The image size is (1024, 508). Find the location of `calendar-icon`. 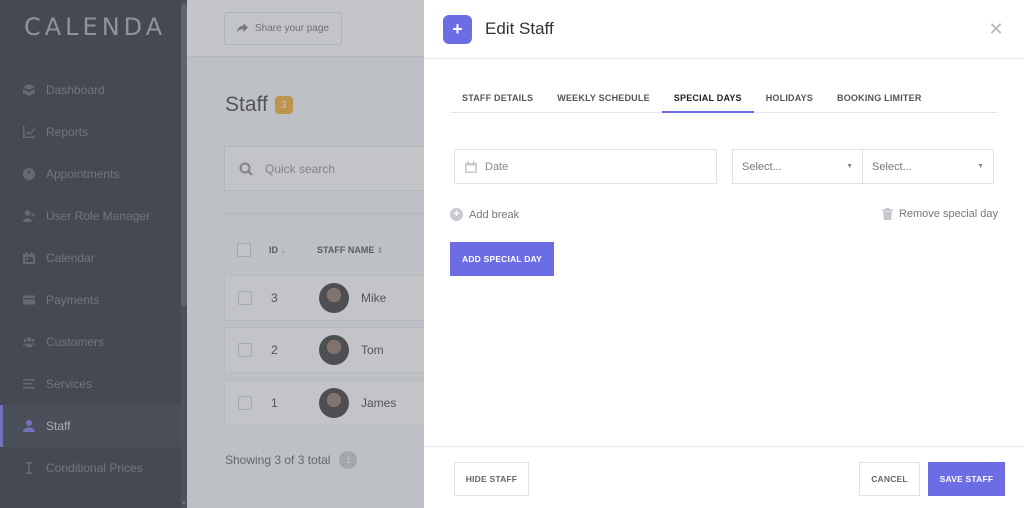

calendar-icon is located at coordinates (471, 166).